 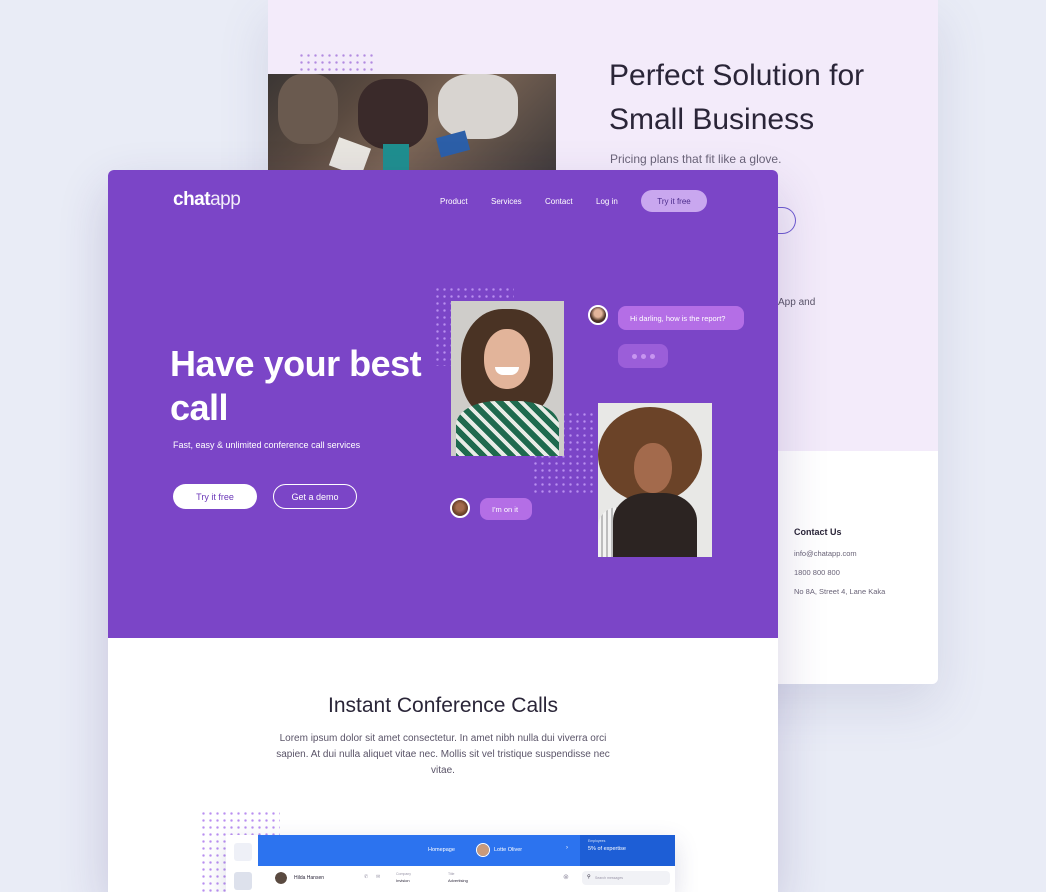 What do you see at coordinates (737, 97) in the screenshot?
I see `back-page-title: Perfect Solution for Small Business` at bounding box center [737, 97].